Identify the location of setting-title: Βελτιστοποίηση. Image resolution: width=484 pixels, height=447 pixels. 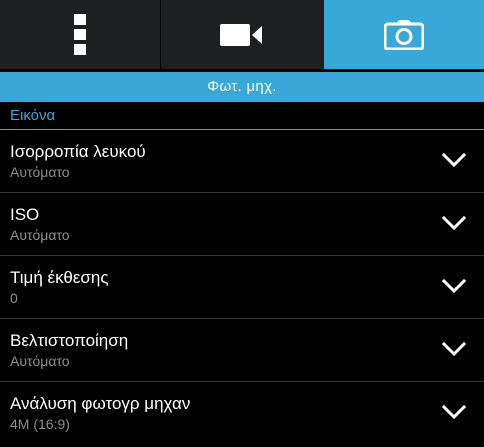
(69, 340).